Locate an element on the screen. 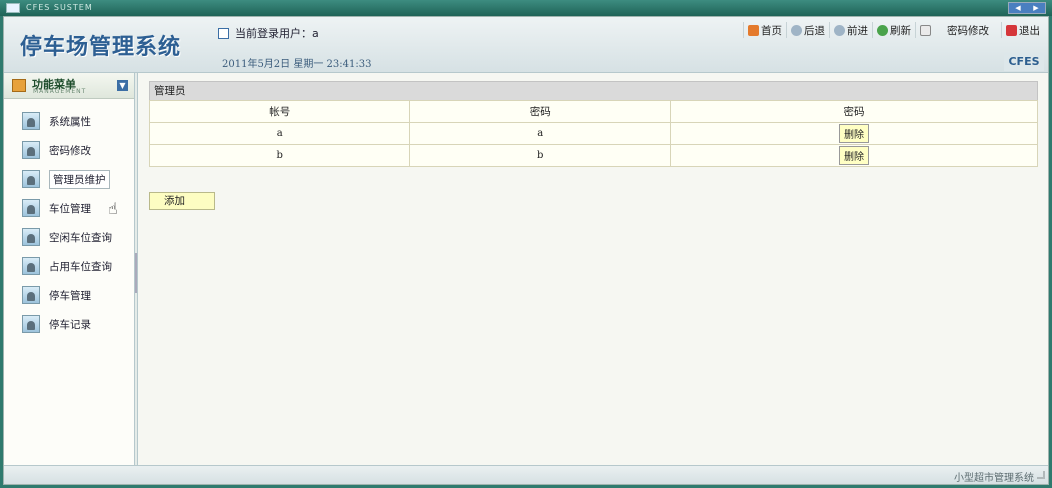 The height and width of the screenshot is (488, 1052). current-user: 当前登录用户：a is located at coordinates (268, 33).